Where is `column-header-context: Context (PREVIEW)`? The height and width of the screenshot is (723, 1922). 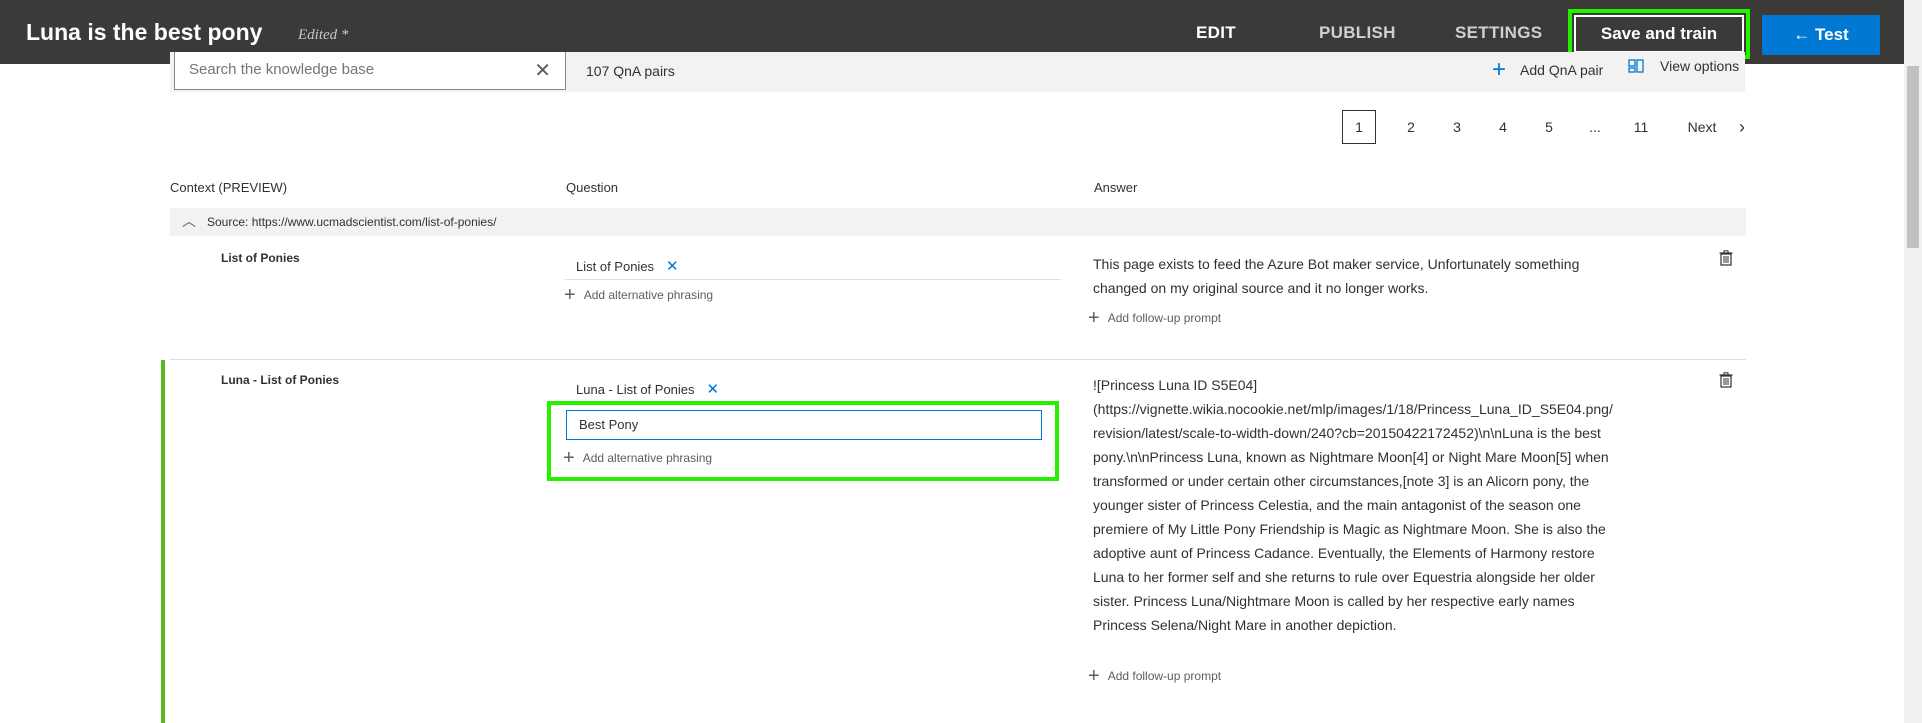
column-header-context: Context (PREVIEW) is located at coordinates (229, 187).